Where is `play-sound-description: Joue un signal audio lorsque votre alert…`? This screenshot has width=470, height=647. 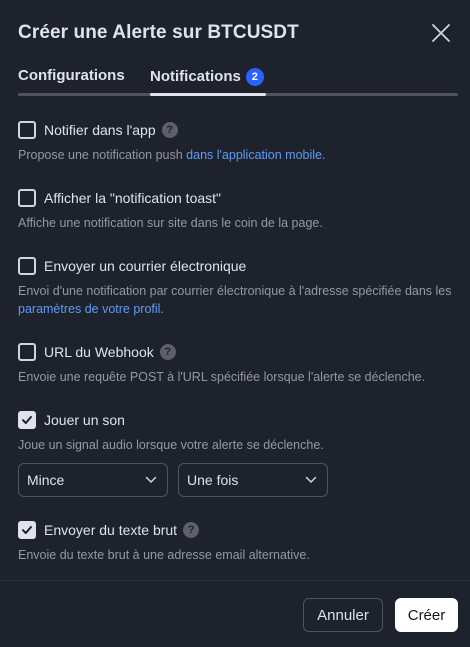
play-sound-description: Joue un signal audio lorsque votre alert… is located at coordinates (171, 445).